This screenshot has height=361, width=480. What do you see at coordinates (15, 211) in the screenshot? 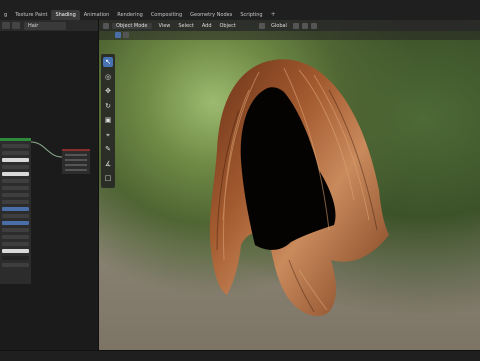
I see `principled-bsdf-node` at bounding box center [15, 211].